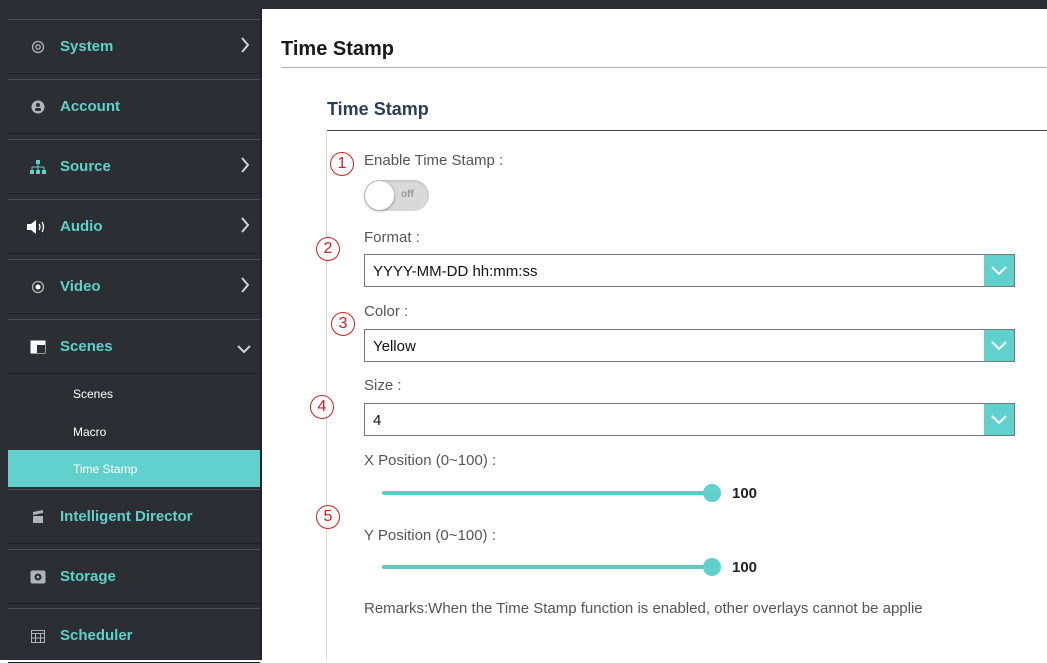 The width and height of the screenshot is (1047, 663). What do you see at coordinates (88, 576) in the screenshot?
I see `sidebar-item-label: Storage` at bounding box center [88, 576].